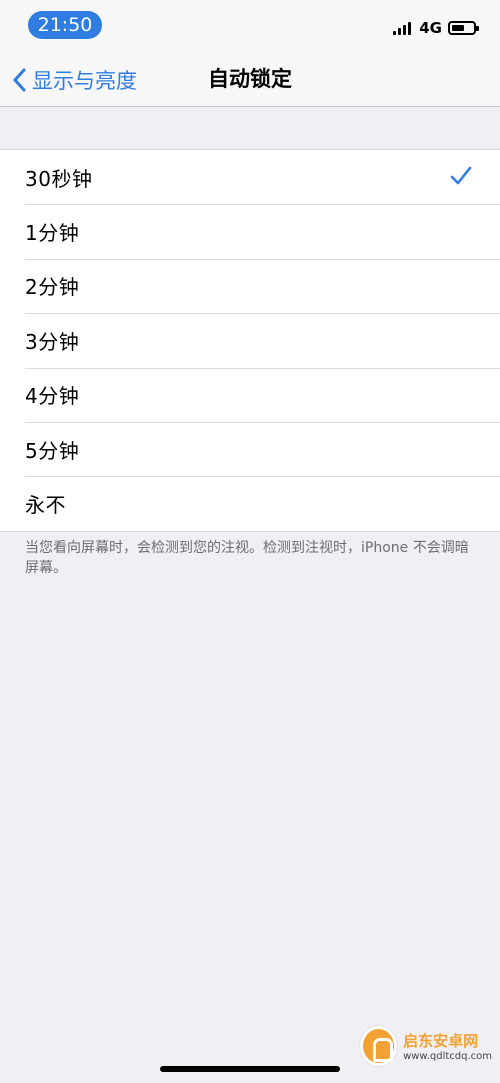  I want to click on option-5-minutes: 5分钟, so click(250, 448).